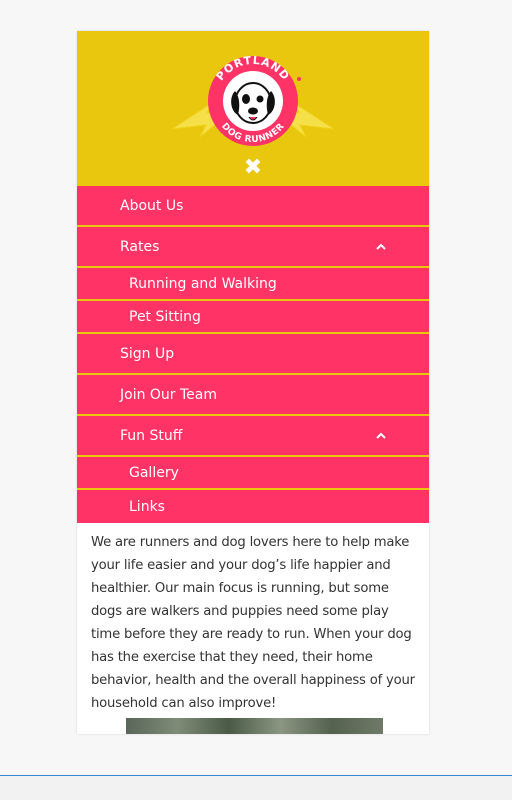 Image resolution: width=512 pixels, height=800 pixels. I want to click on nav-item-fun-stuff: Fun Stuff, so click(253, 436).